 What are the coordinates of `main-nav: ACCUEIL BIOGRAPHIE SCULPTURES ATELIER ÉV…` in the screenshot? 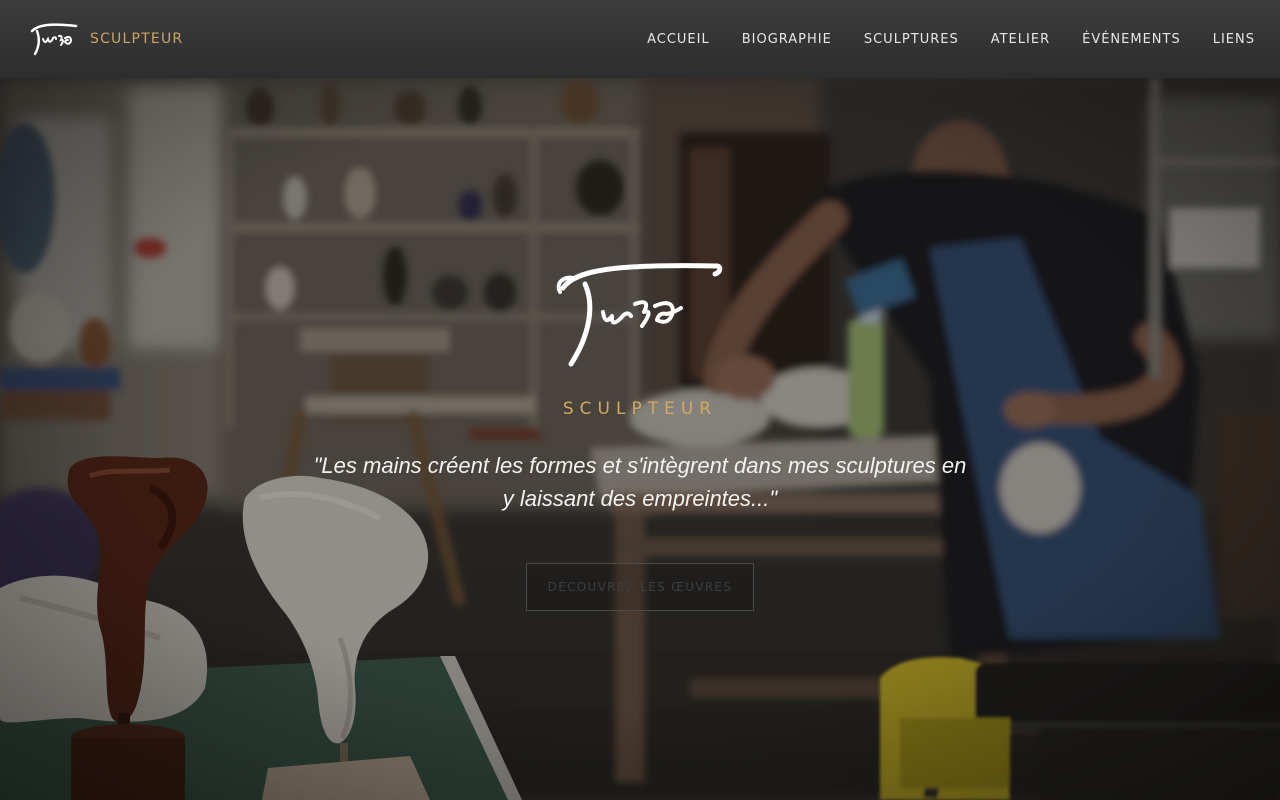 It's located at (951, 39).